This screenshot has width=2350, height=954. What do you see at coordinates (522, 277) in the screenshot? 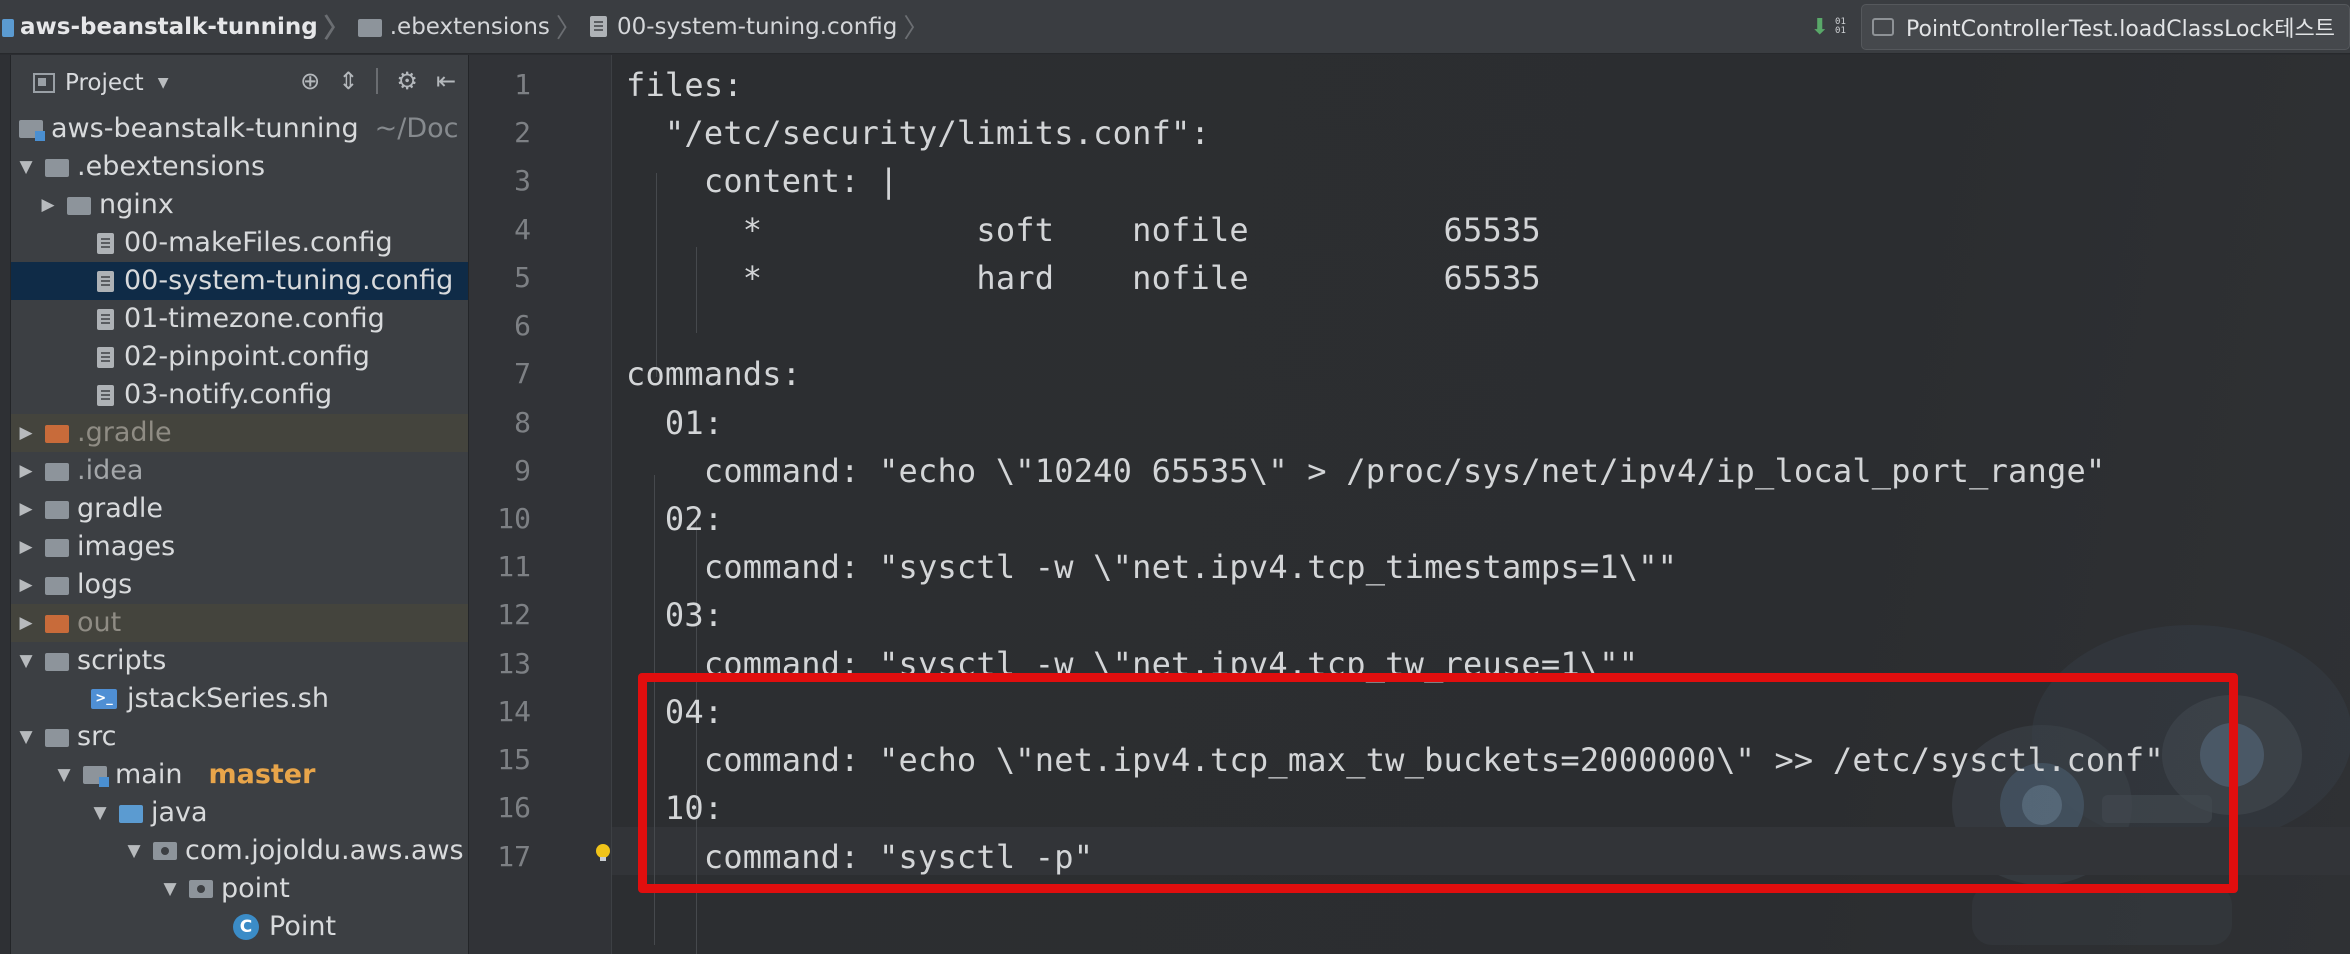
I see `line-number: 5` at bounding box center [522, 277].